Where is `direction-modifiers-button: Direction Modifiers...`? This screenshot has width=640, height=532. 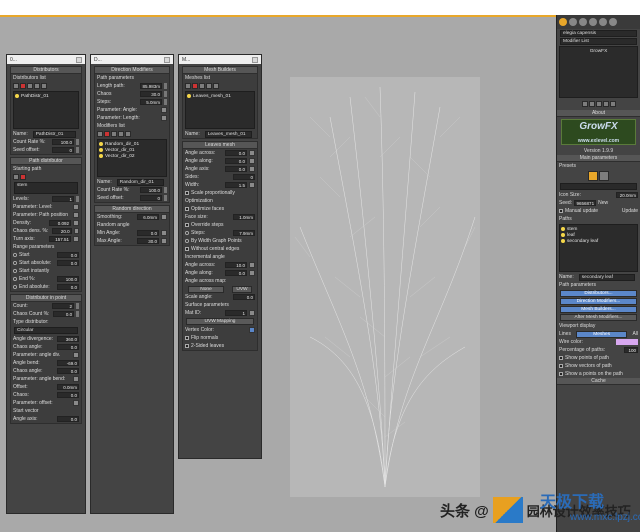
direction-modifiers-button: Direction Modifiers... is located at coordinates (598, 301).